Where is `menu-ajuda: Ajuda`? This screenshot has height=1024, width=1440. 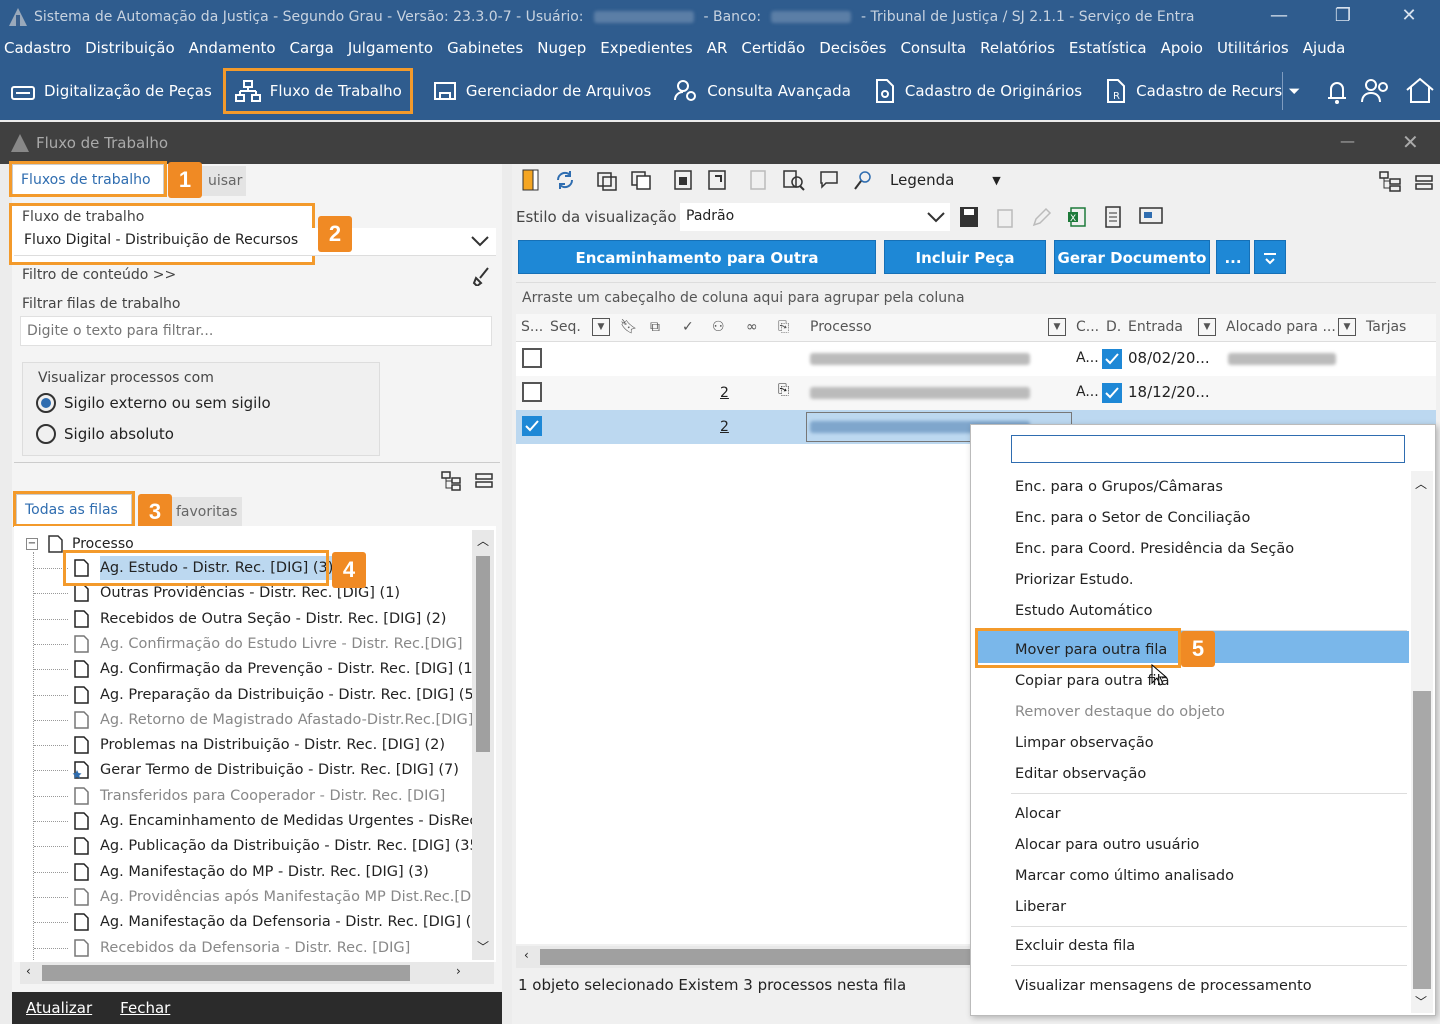 menu-ajuda: Ajuda is located at coordinates (1324, 48).